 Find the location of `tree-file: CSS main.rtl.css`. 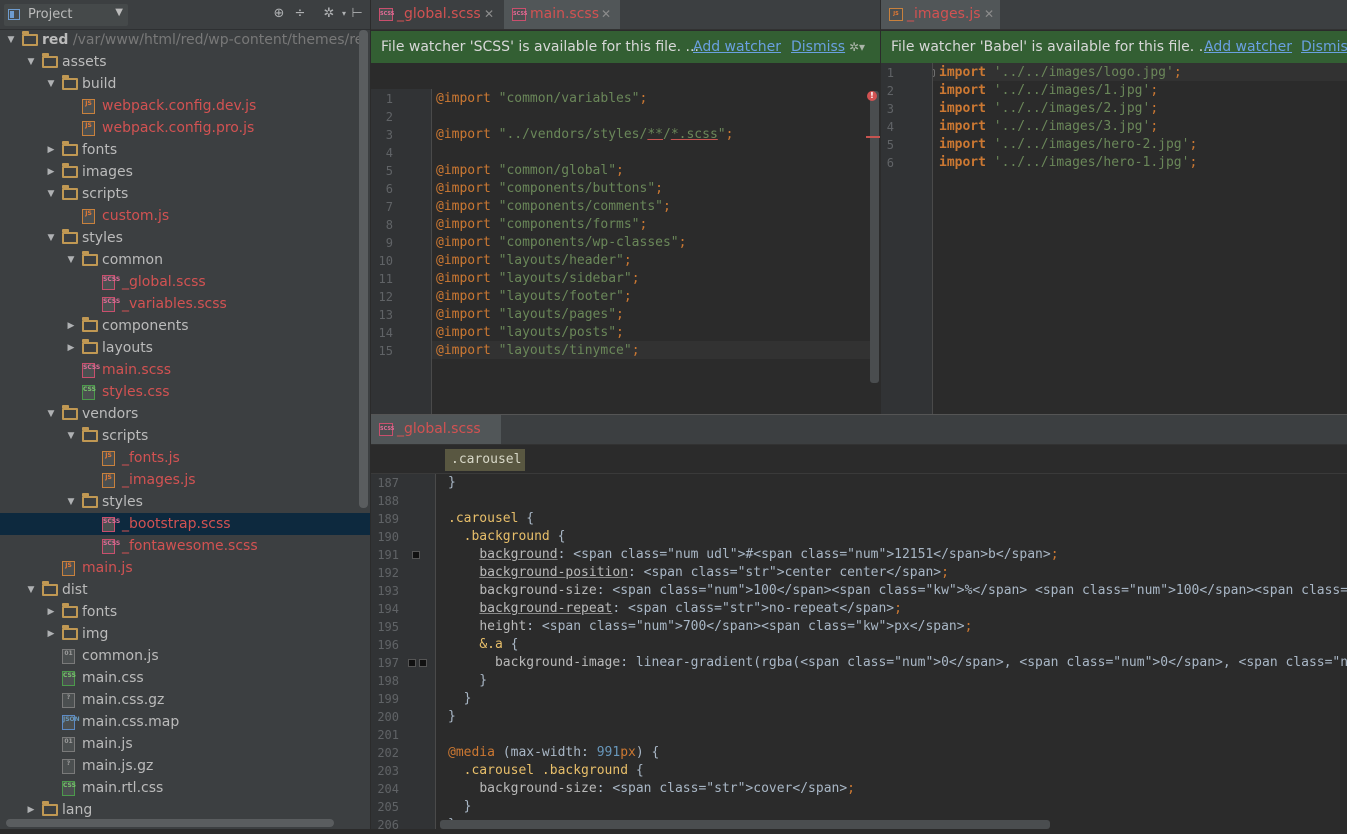

tree-file: CSS main.rtl.css is located at coordinates (185, 788).